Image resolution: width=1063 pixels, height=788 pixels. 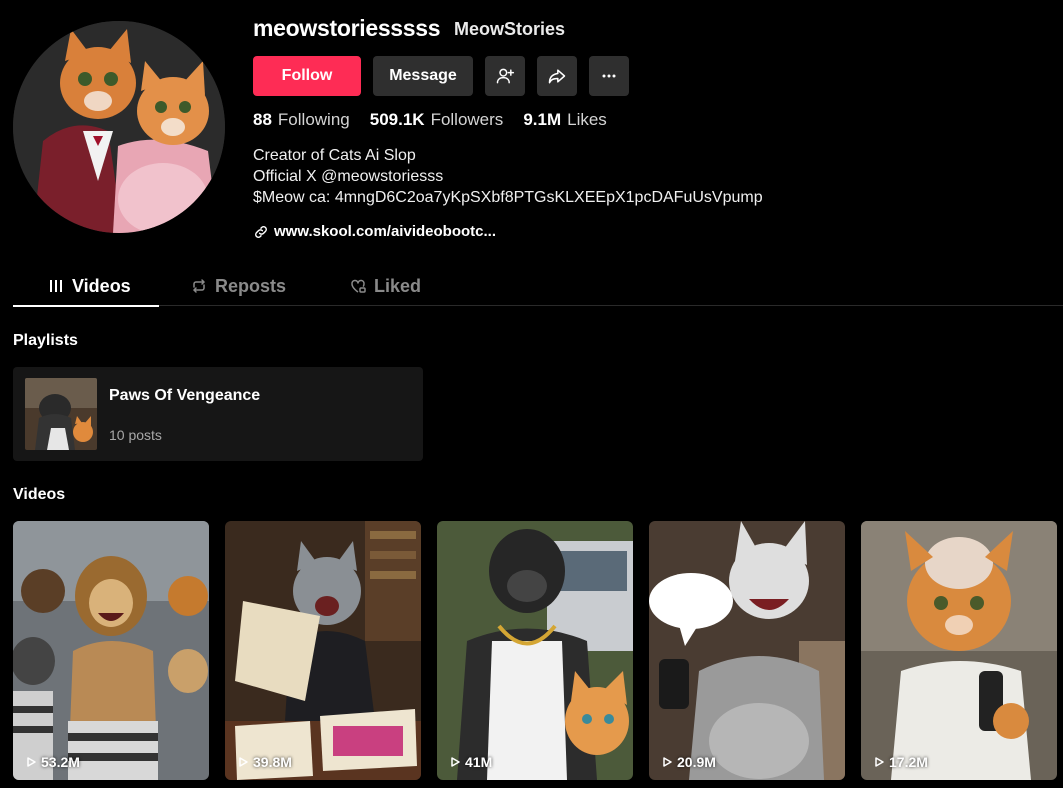 What do you see at coordinates (262, 119) in the screenshot?
I see `following-count: 88` at bounding box center [262, 119].